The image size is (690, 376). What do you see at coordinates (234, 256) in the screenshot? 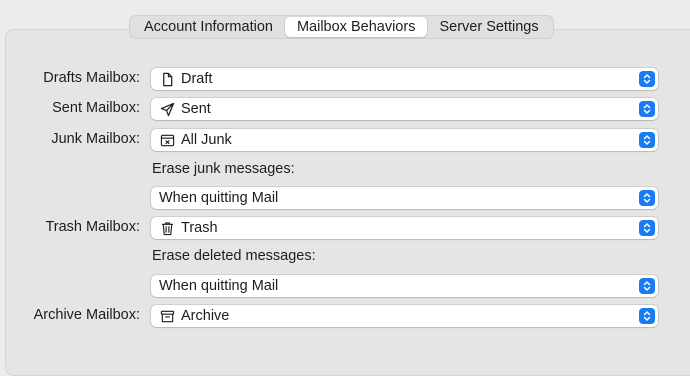
I see `erase-deleted-label: Erase deleted messages:` at bounding box center [234, 256].